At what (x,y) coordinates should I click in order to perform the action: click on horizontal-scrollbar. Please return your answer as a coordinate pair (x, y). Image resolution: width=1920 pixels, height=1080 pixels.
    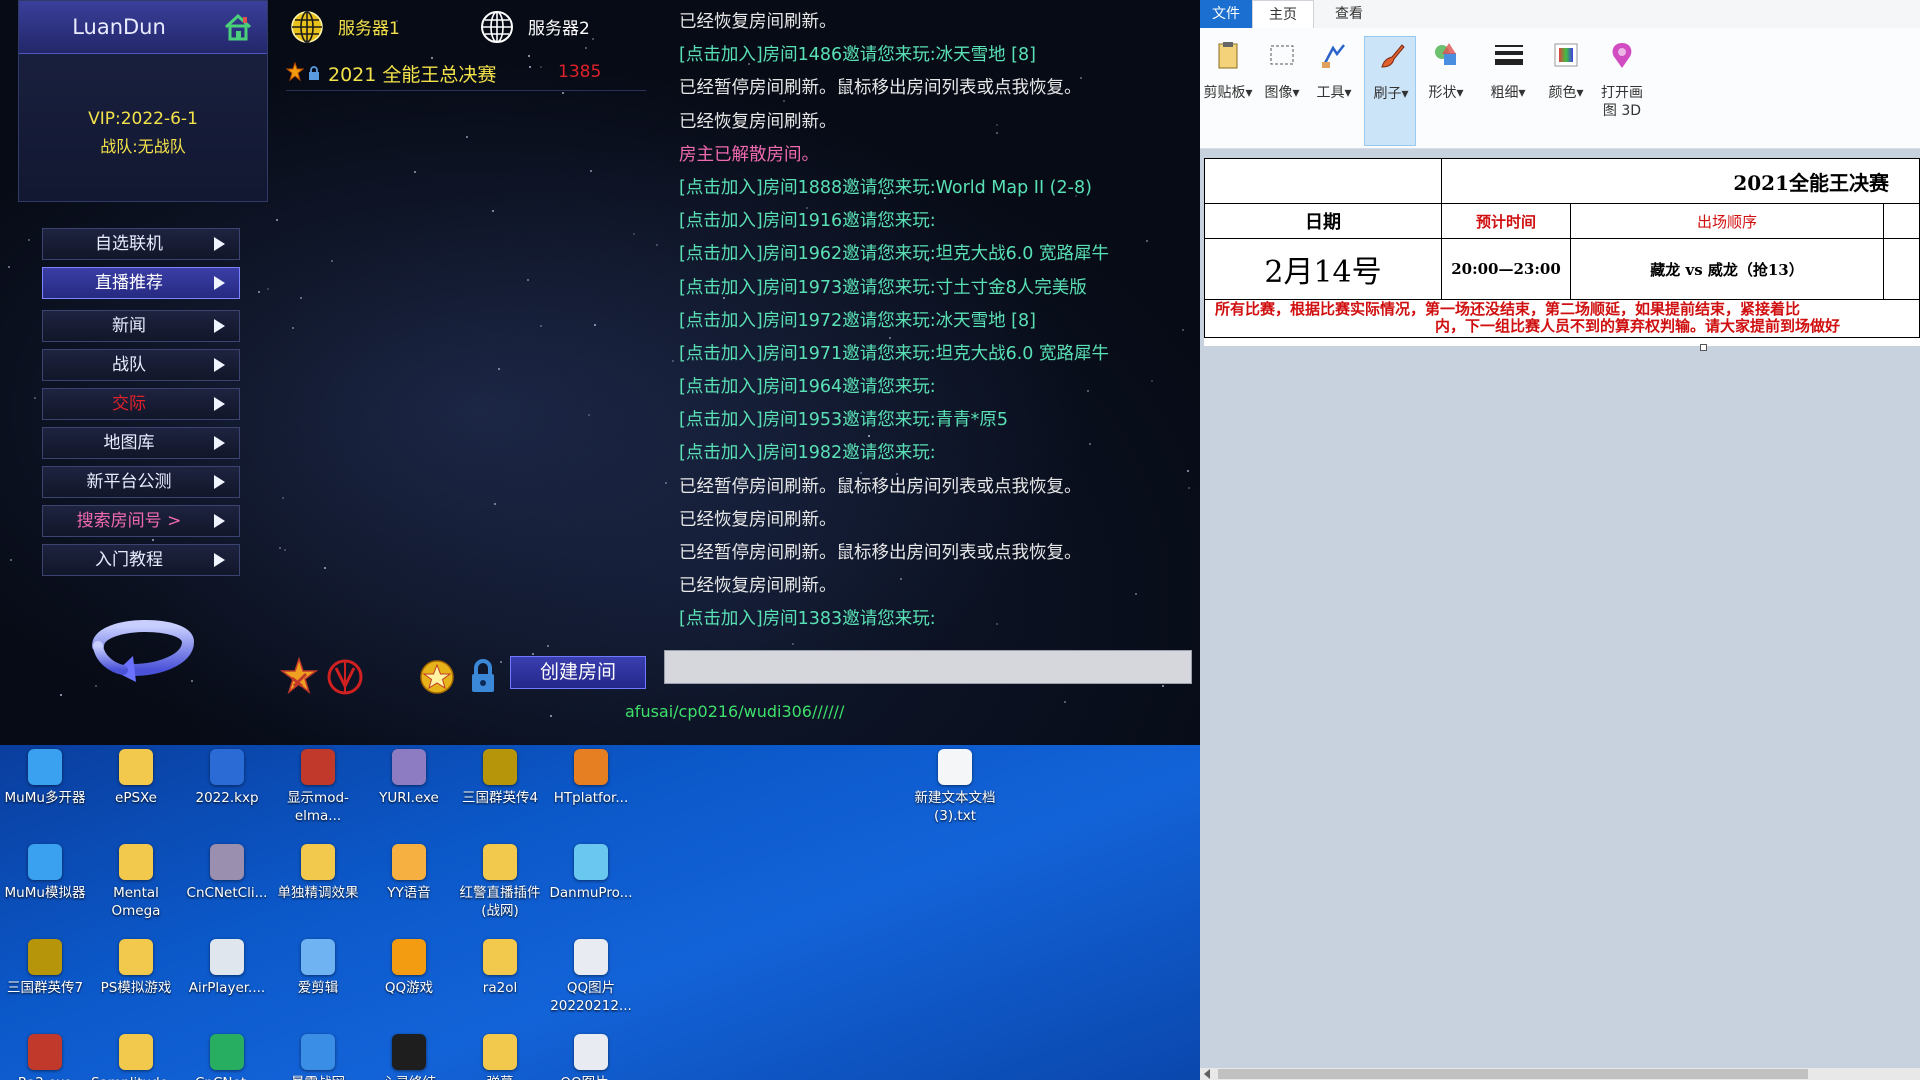
    Looking at the image, I should click on (1560, 1074).